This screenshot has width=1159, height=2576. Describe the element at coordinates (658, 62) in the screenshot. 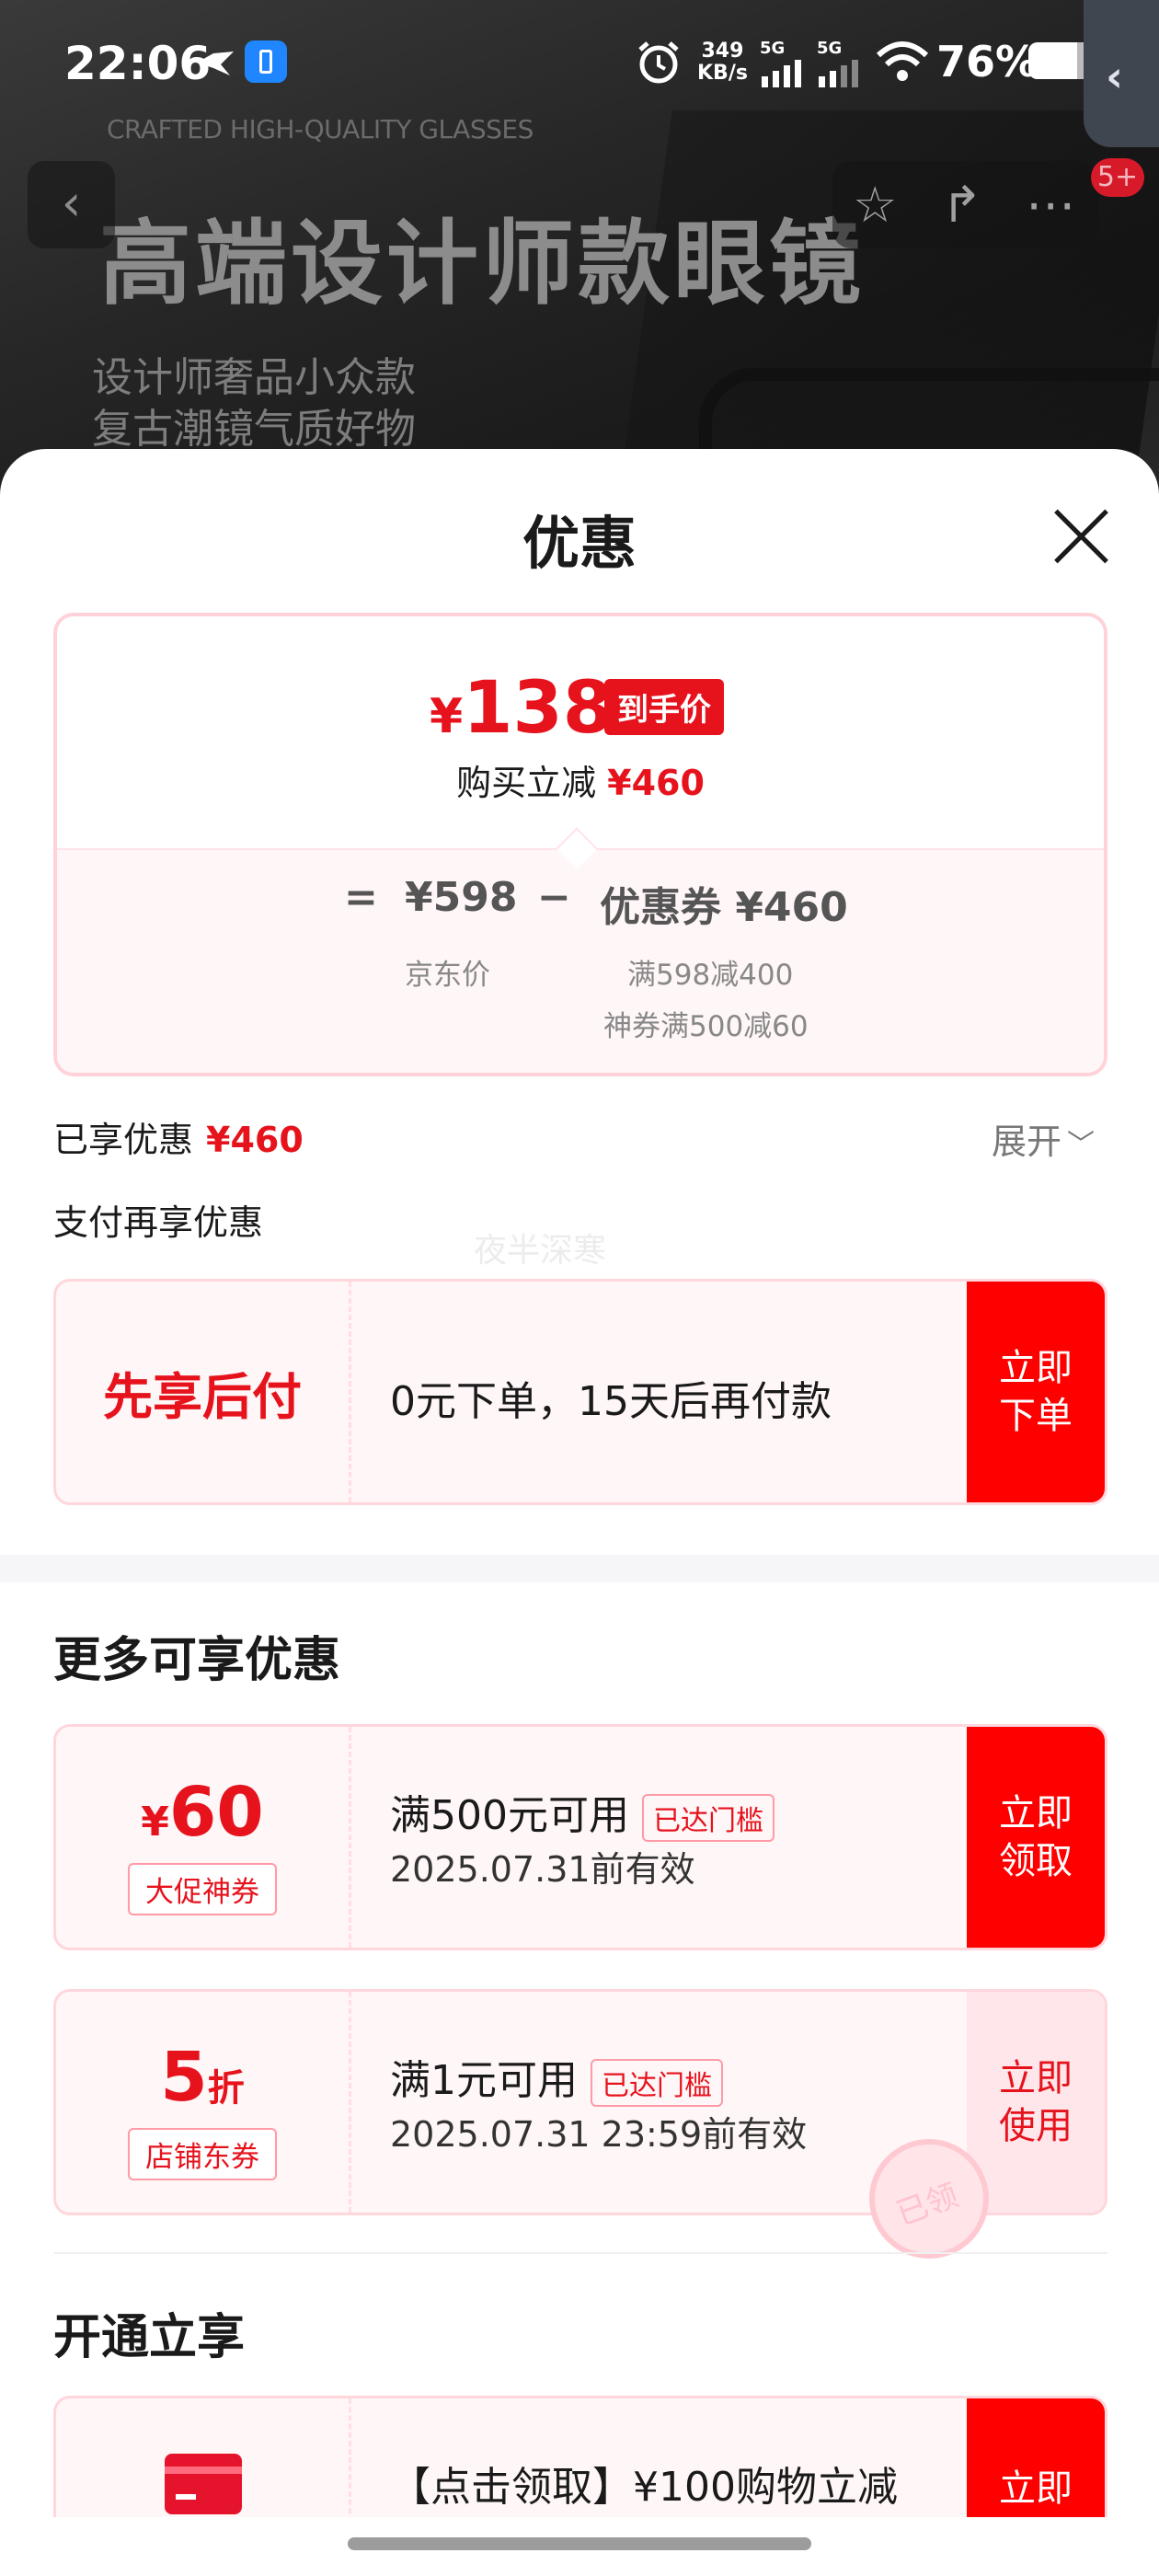

I see `alarm-icon` at that location.